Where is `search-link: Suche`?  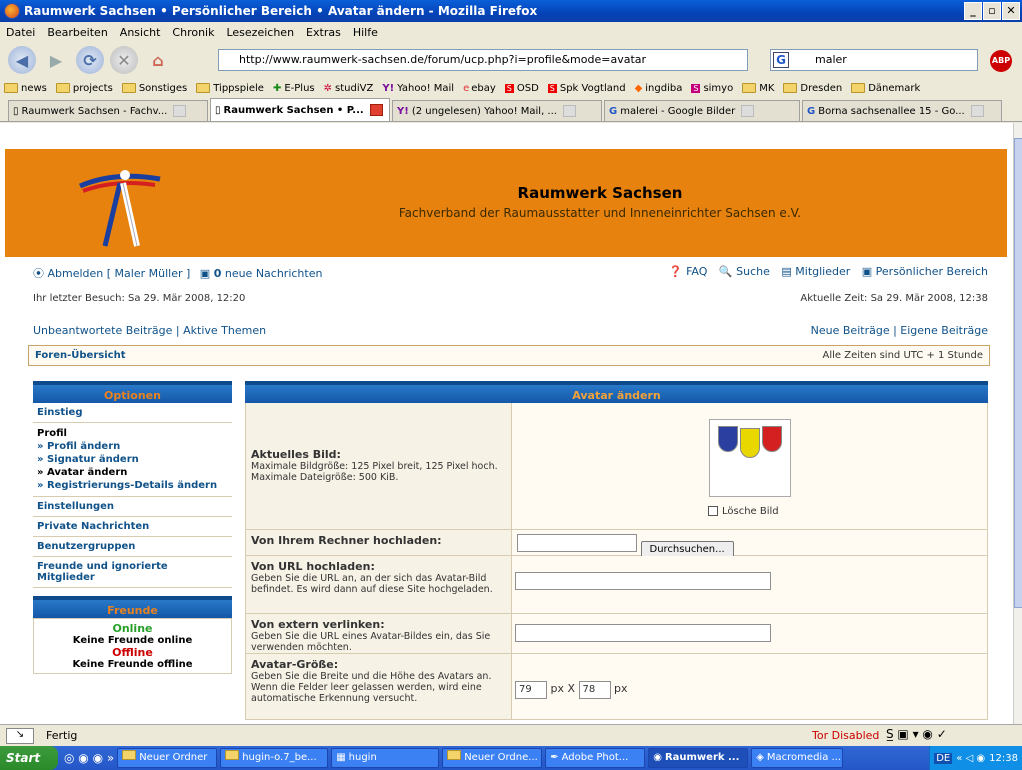
search-link: Suche is located at coordinates (753, 271).